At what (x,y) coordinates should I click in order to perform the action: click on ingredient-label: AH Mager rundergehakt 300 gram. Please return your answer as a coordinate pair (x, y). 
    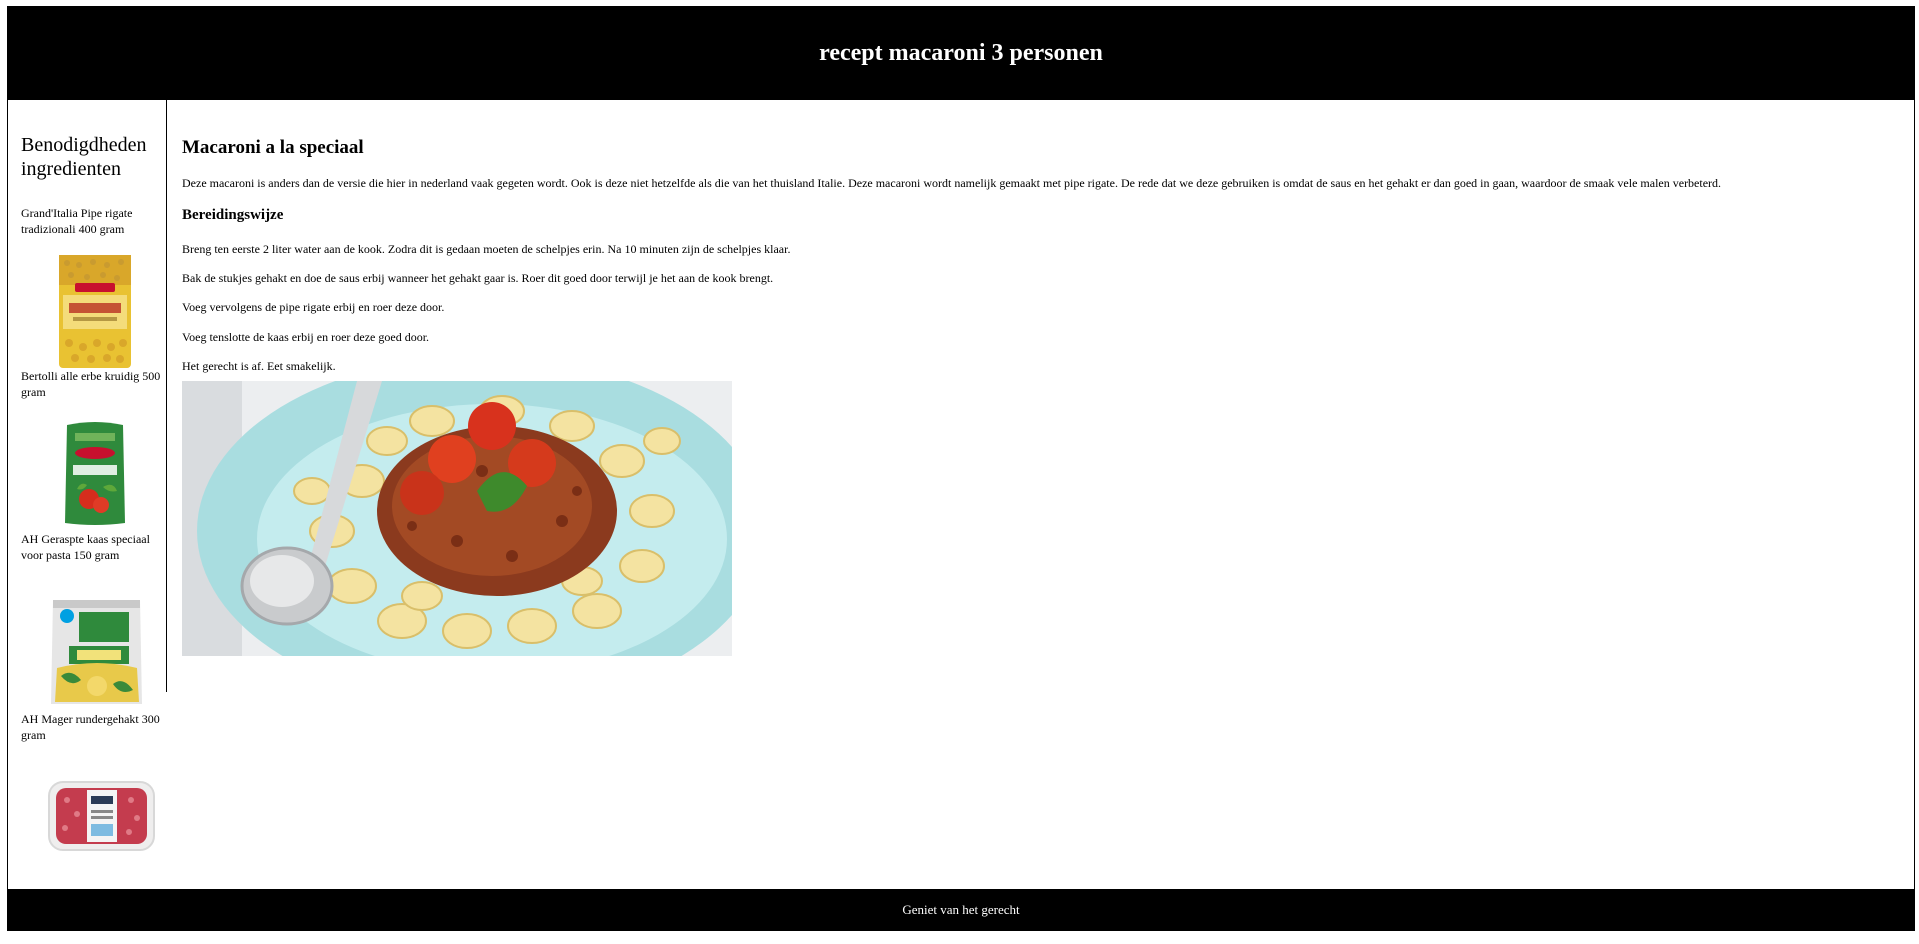
    Looking at the image, I should click on (90, 727).